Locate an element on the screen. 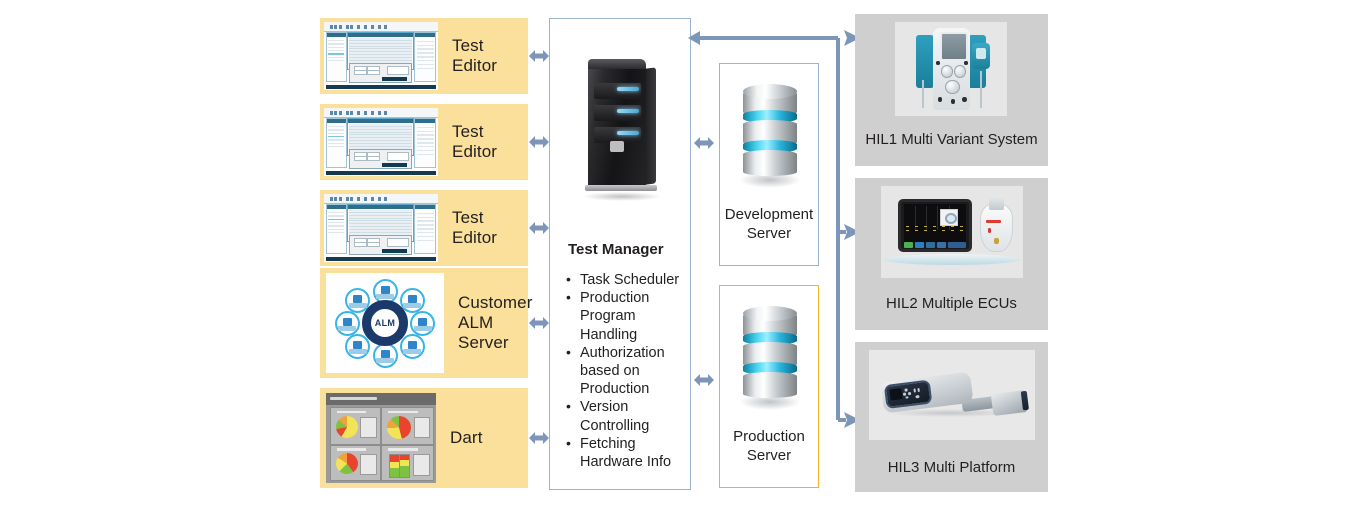 Image resolution: width=1366 pixels, height=506 pixels. connector-dart-to-manager is located at coordinates (539, 438).